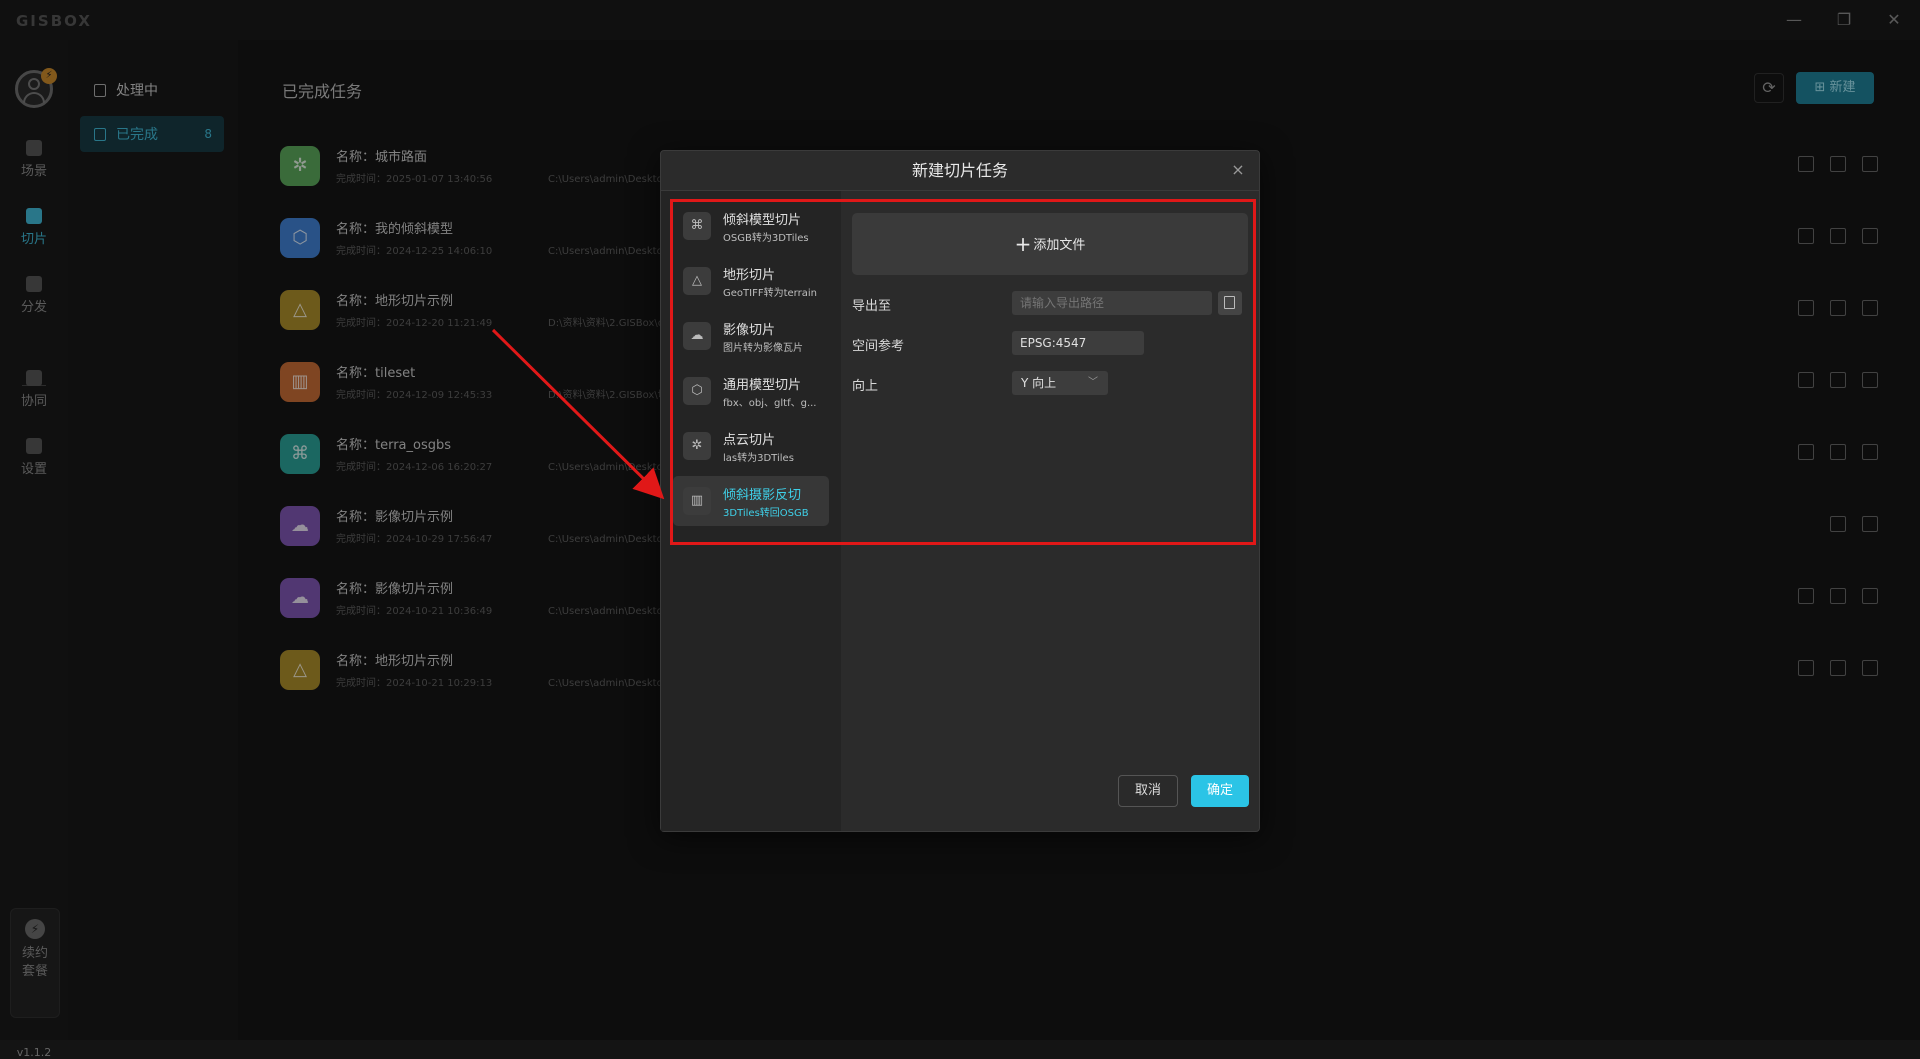 Image resolution: width=1920 pixels, height=1059 pixels. I want to click on tile-type-icon: ☁, so click(697, 336).